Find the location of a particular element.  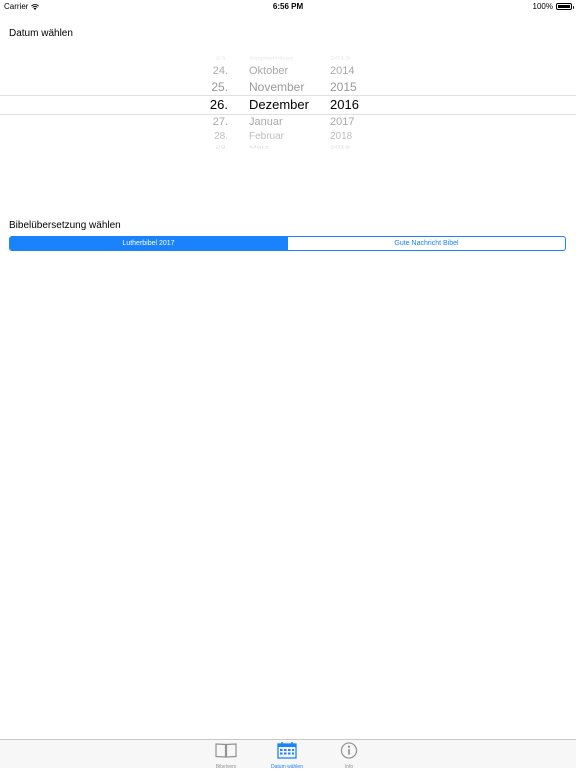

translation-segmented-control: Lutherbibel 2017 Gute Nachricht Bibel is located at coordinates (287, 243).